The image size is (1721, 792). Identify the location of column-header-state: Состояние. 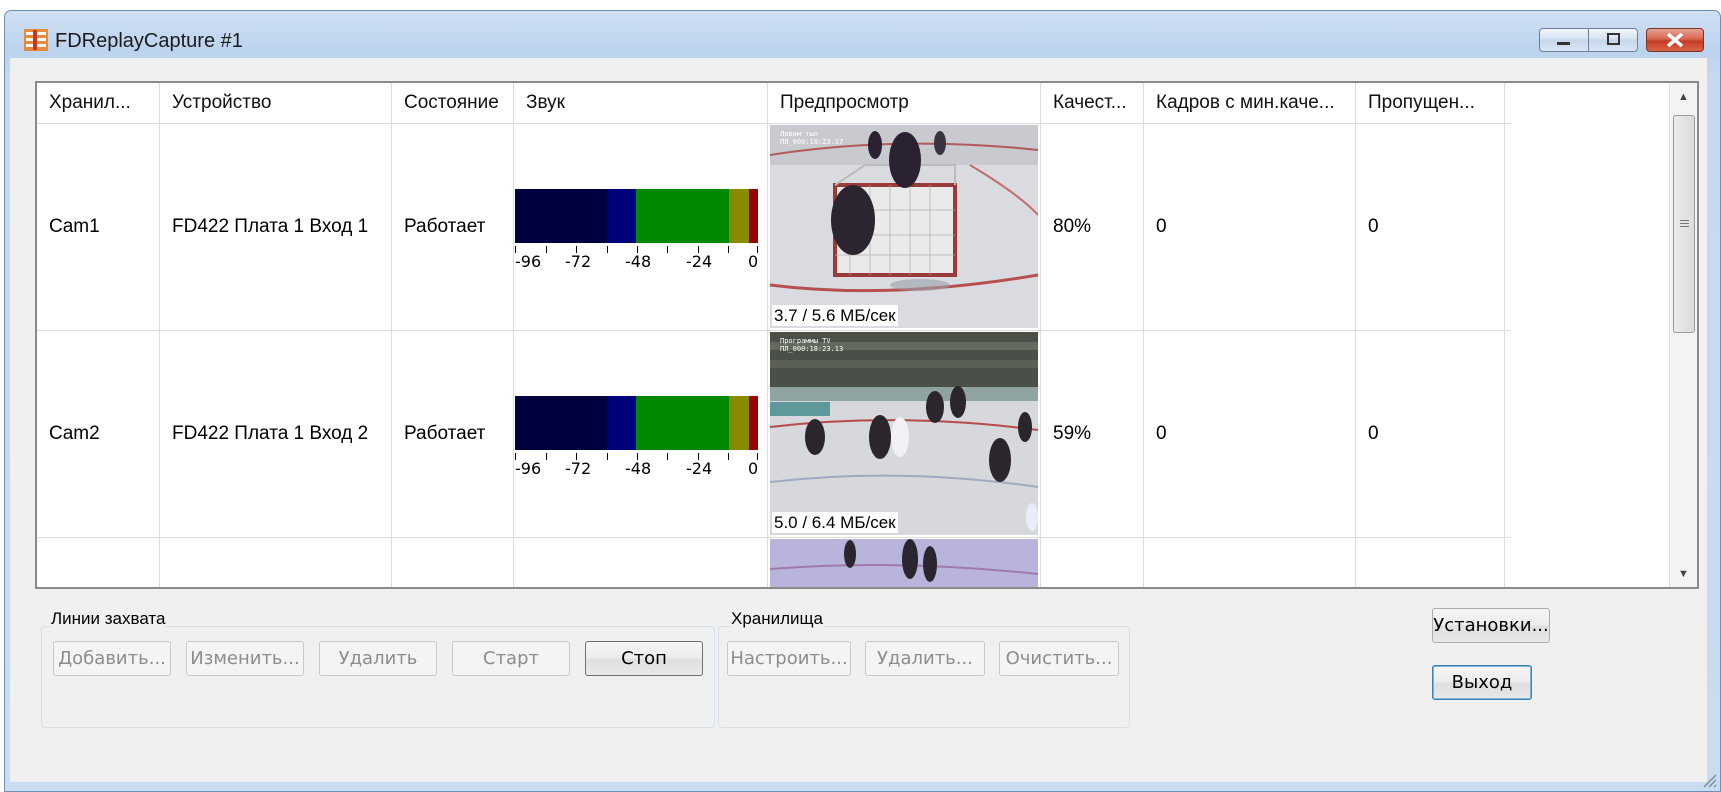
(453, 103).